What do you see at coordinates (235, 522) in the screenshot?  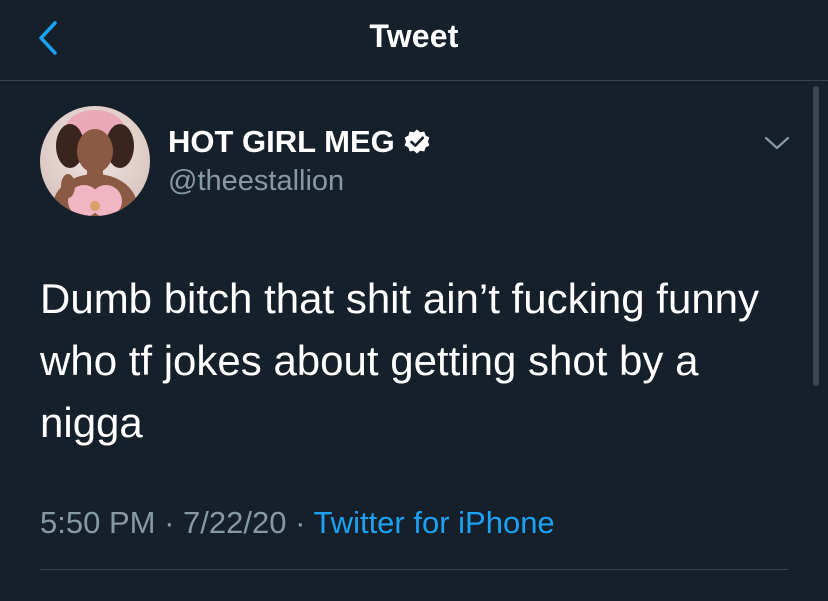 I see `tweet-date: 7/22/20` at bounding box center [235, 522].